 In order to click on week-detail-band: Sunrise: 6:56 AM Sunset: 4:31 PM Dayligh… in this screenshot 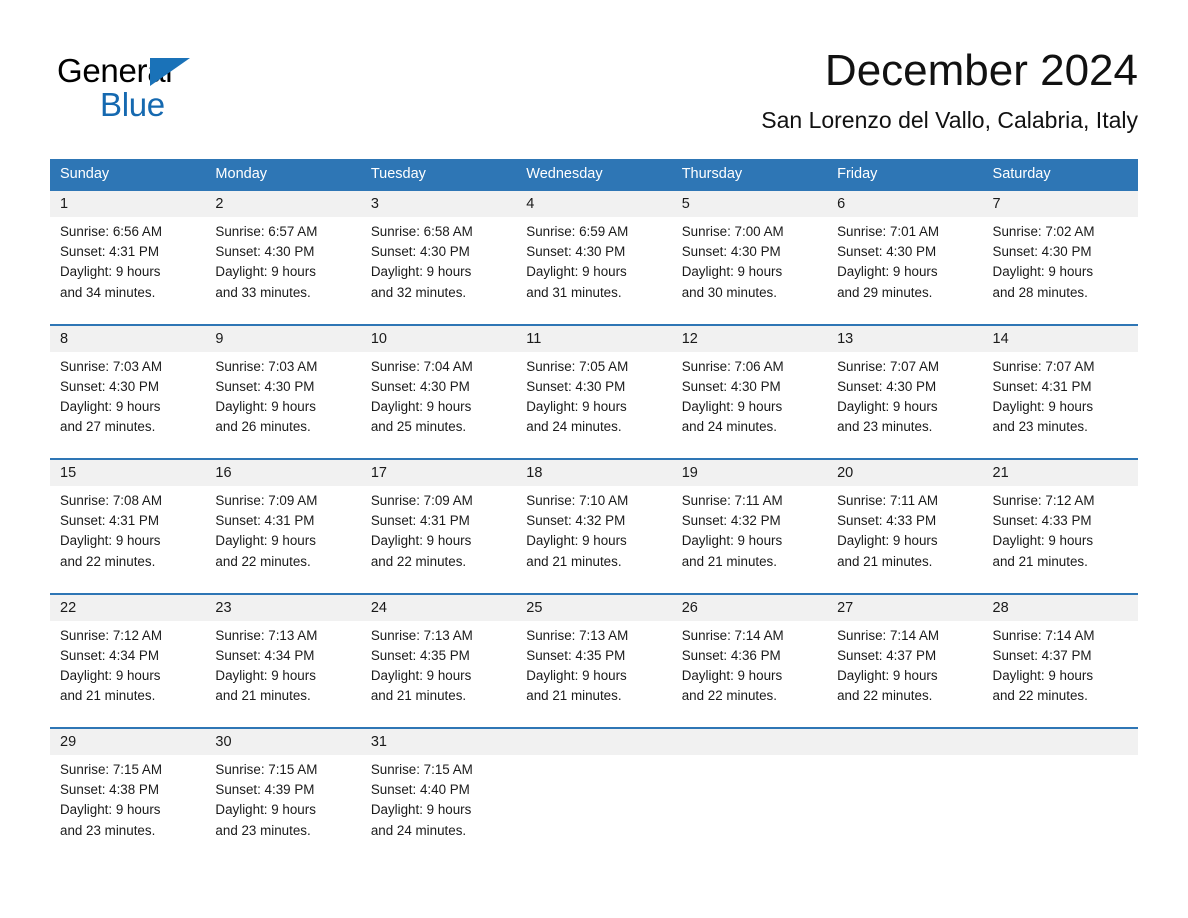, I will do `click(594, 260)`.